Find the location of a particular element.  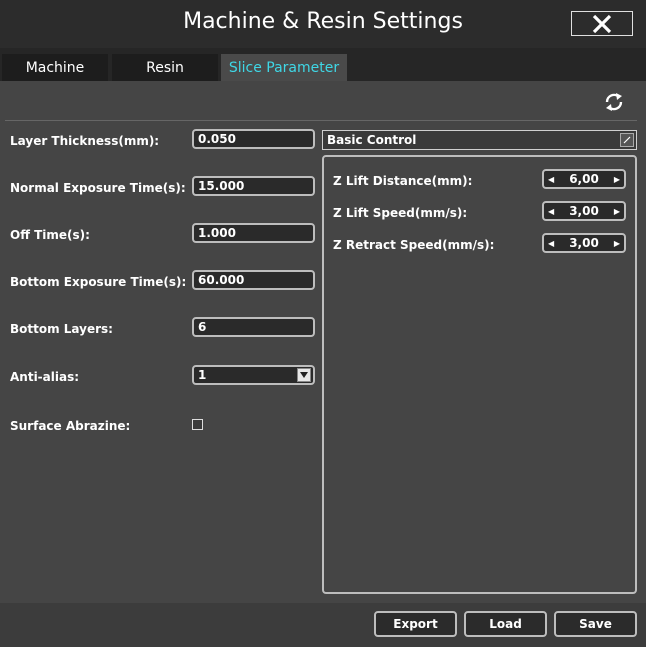

z-retract-speed-value: 3,00 is located at coordinates (584, 243).